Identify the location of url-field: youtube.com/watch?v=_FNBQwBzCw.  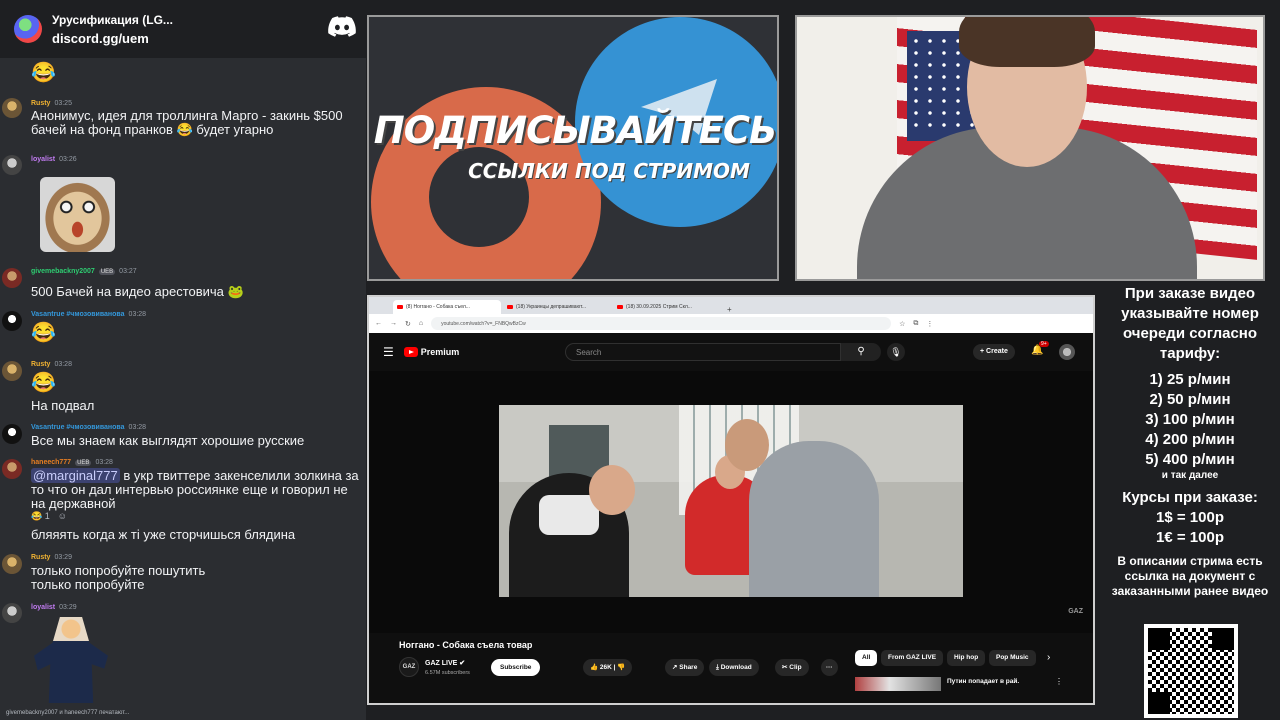
(661, 323).